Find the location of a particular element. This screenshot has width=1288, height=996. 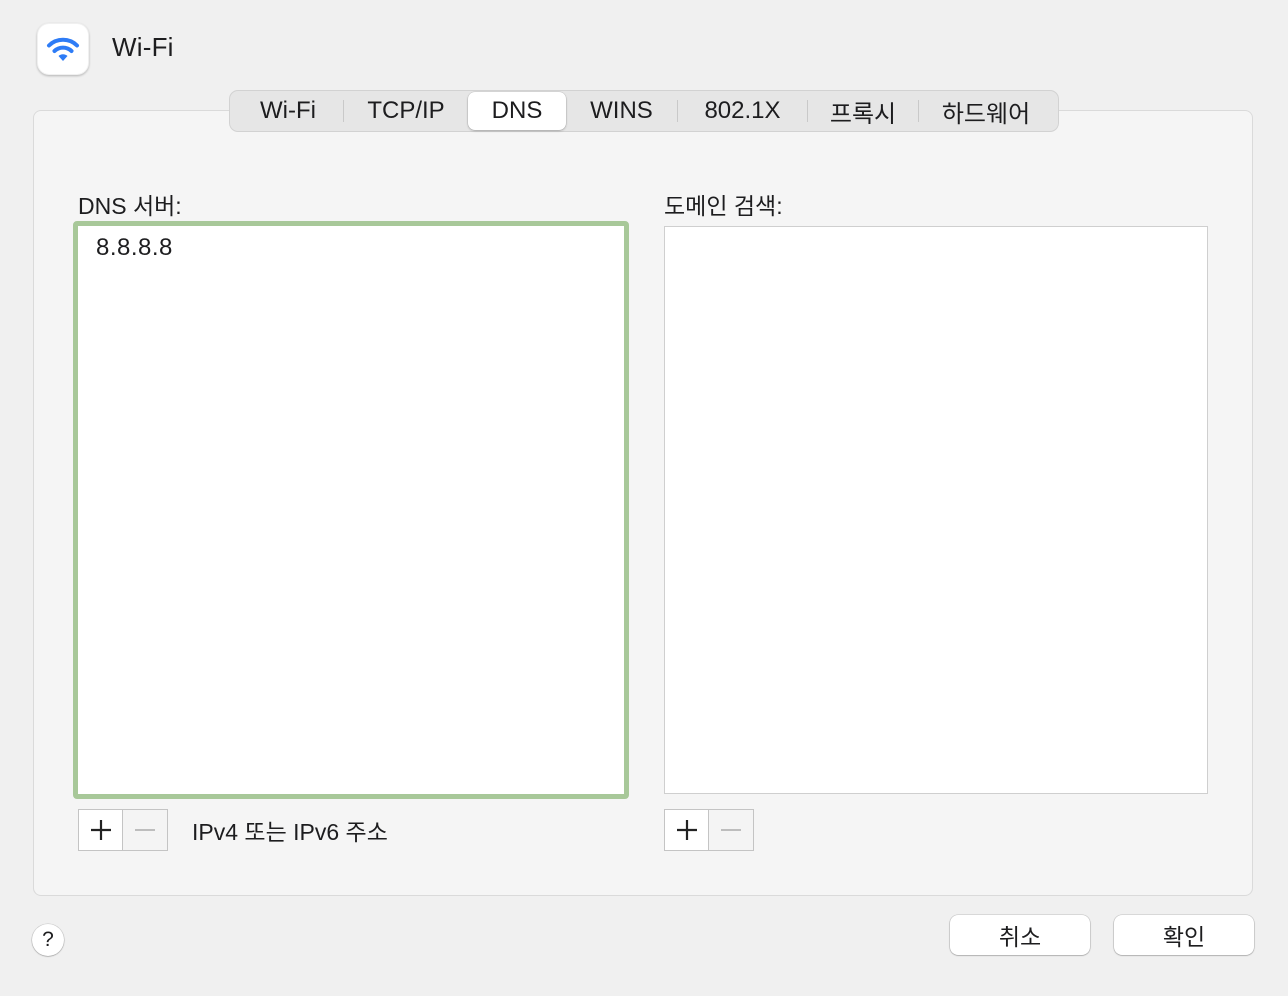

add-search-domain-button is located at coordinates (687, 830).